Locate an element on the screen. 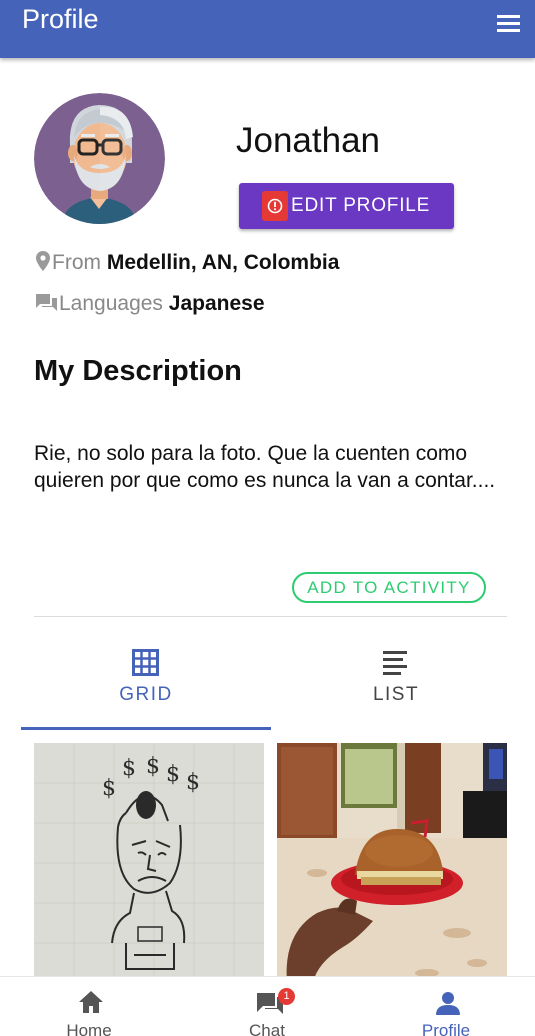 The height and width of the screenshot is (1036, 535). app-bar: Profile is located at coordinates (267, 29).